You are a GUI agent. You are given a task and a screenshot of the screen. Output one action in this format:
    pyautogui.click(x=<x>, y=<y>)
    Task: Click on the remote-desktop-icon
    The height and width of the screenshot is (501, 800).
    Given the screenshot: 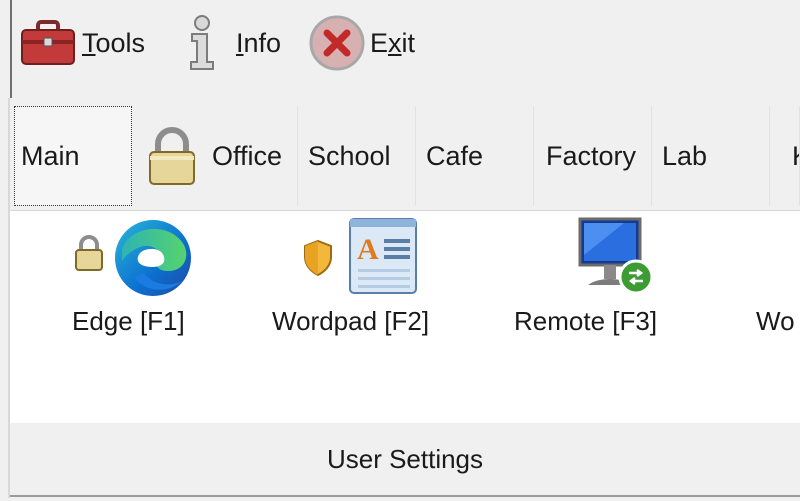 What is the action you would take?
    pyautogui.click(x=616, y=257)
    